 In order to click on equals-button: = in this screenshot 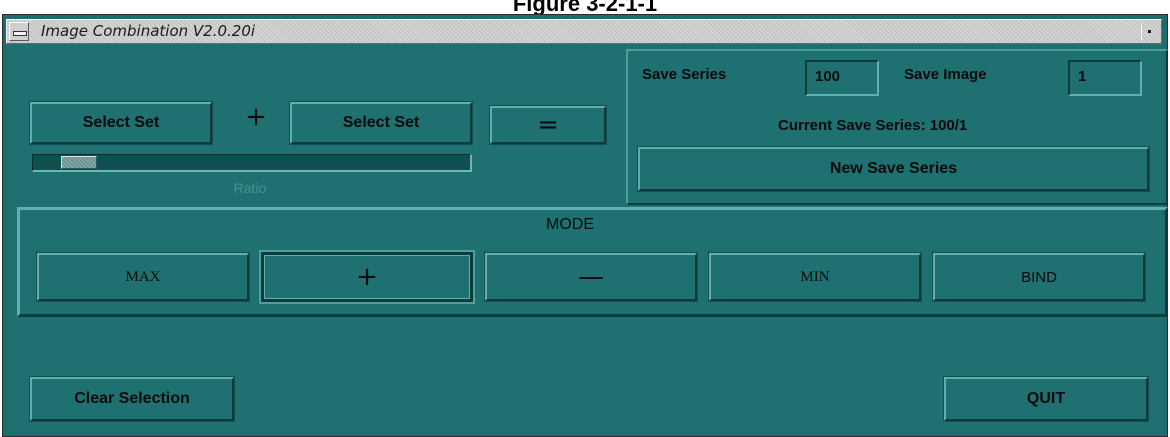, I will do `click(548, 125)`.